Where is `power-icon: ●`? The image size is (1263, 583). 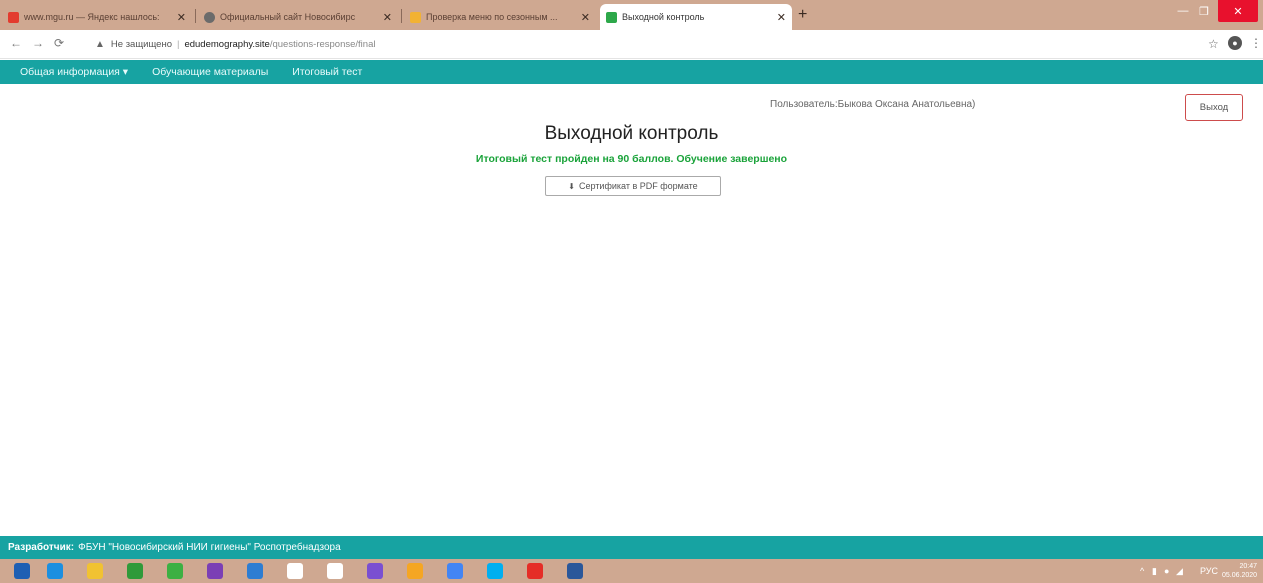
power-icon: ● is located at coordinates (1166, 571).